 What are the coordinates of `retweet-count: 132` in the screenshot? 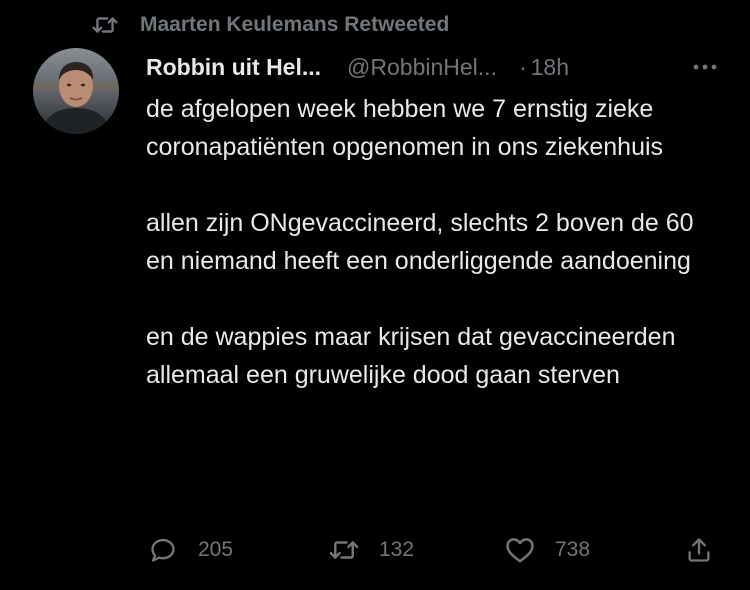 It's located at (397, 549).